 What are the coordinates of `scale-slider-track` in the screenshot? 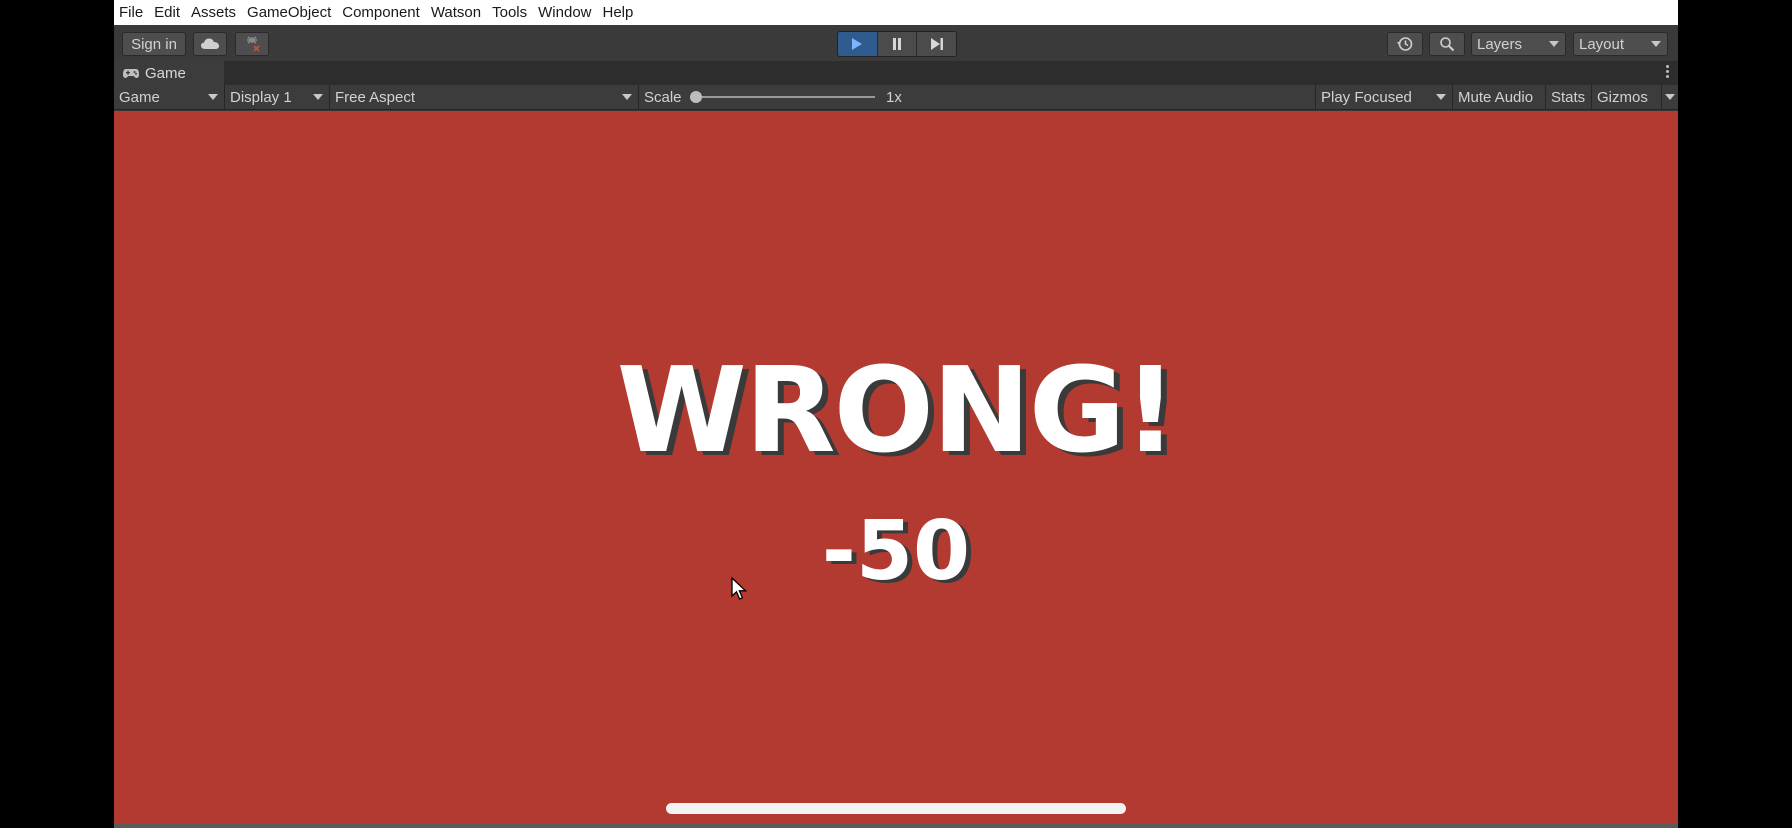 It's located at (784, 97).